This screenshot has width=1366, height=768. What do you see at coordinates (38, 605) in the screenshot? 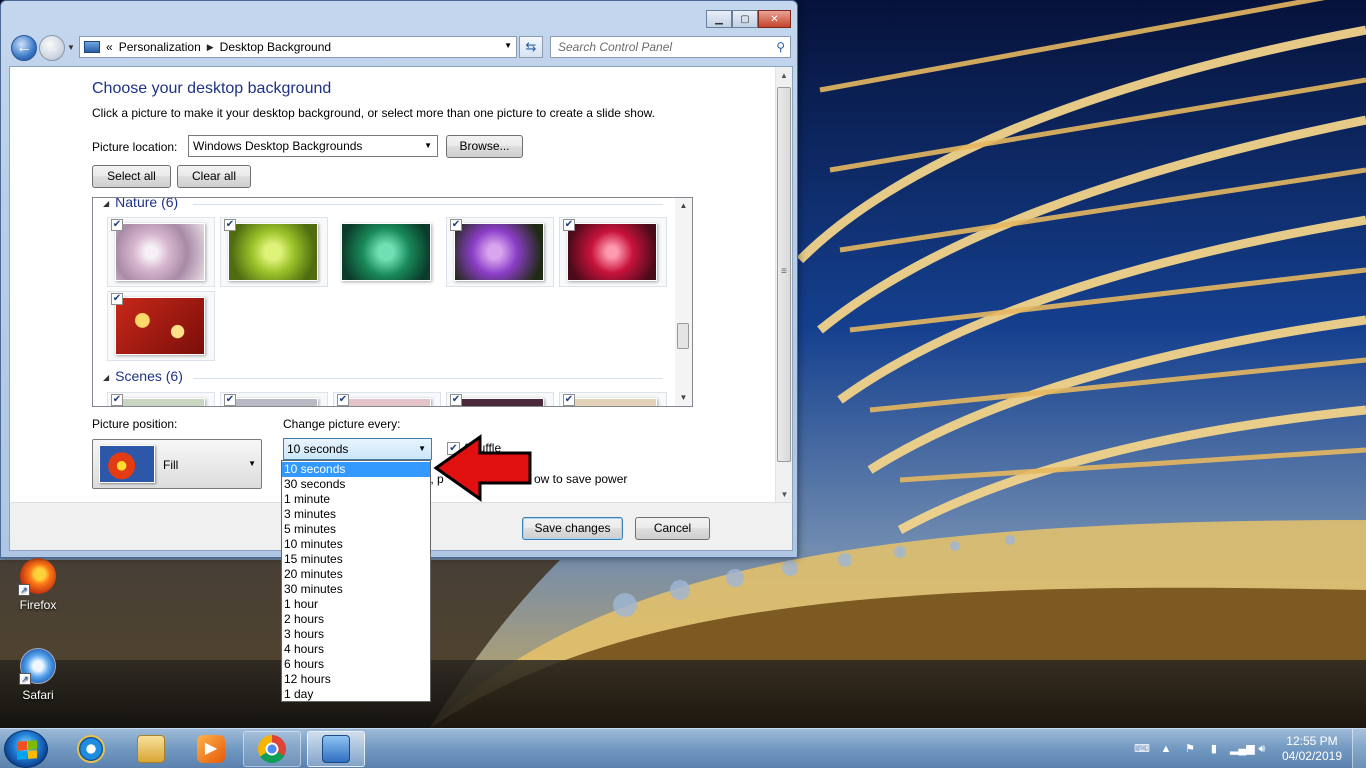
I see `desktop-icon-label: Firefox` at bounding box center [38, 605].